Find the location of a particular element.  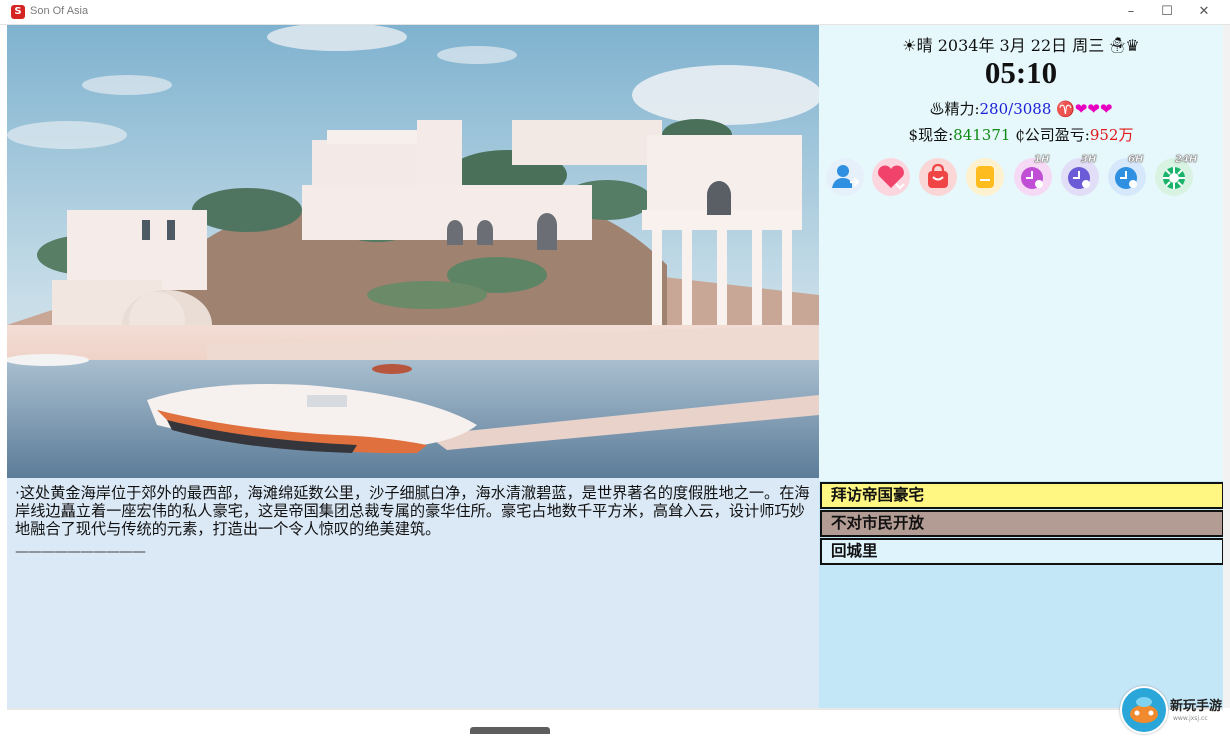

energy-line: ♨精力:280/3088 ♈❤❤❤ is located at coordinates (1021, 108).